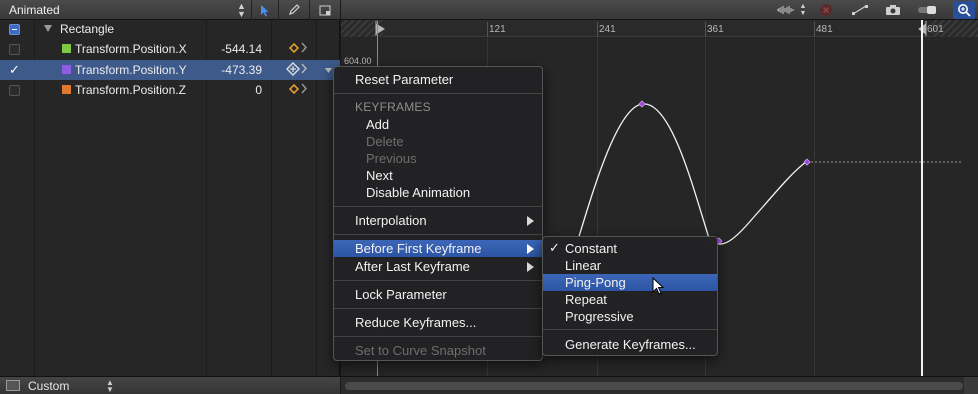 Image resolution: width=978 pixels, height=394 pixels. What do you see at coordinates (438, 248) in the screenshot?
I see `menu-item-before-first-keyframe: Before First Keyframe` at bounding box center [438, 248].